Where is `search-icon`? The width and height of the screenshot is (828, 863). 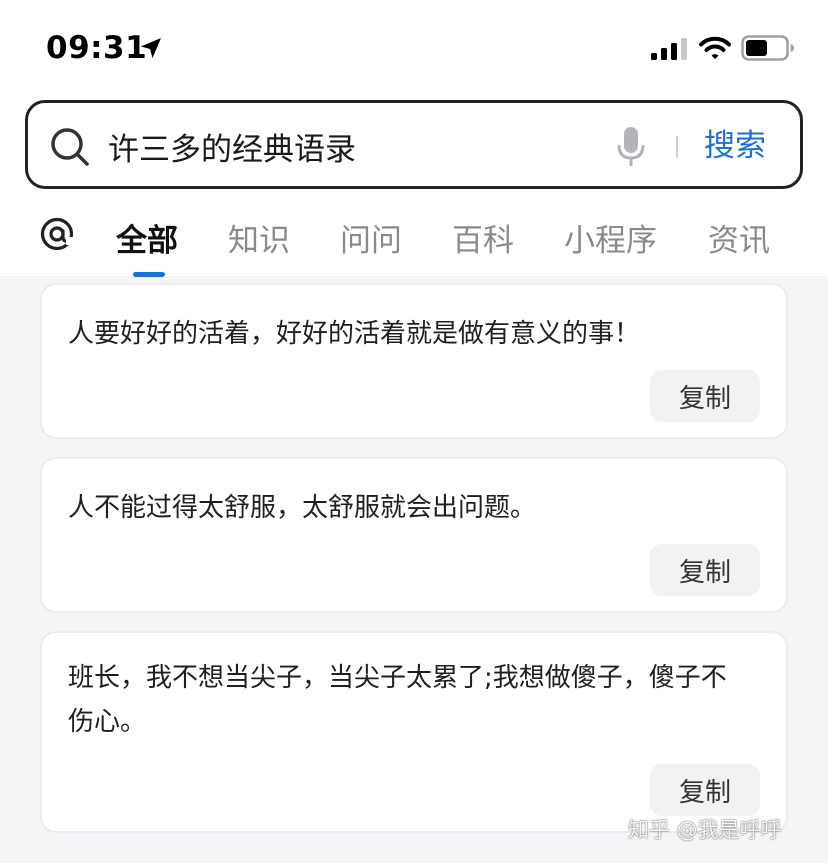 search-icon is located at coordinates (70, 147).